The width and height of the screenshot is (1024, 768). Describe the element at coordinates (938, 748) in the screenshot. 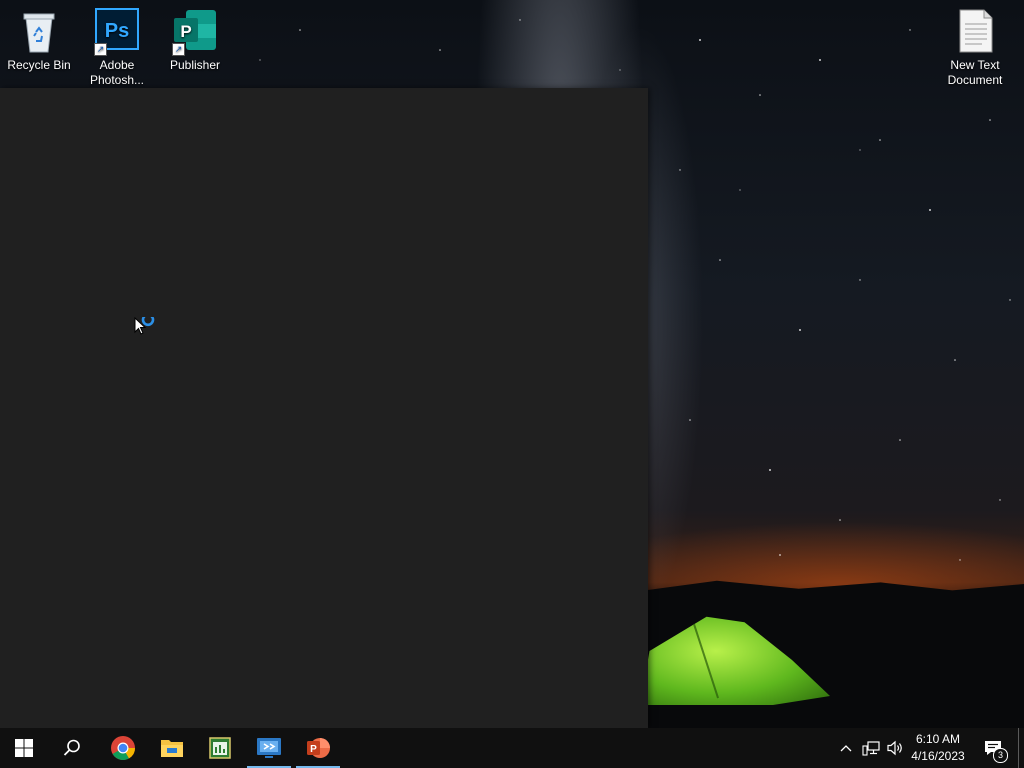

I see `system-clock: 6:10 AM 4/16/2023` at that location.